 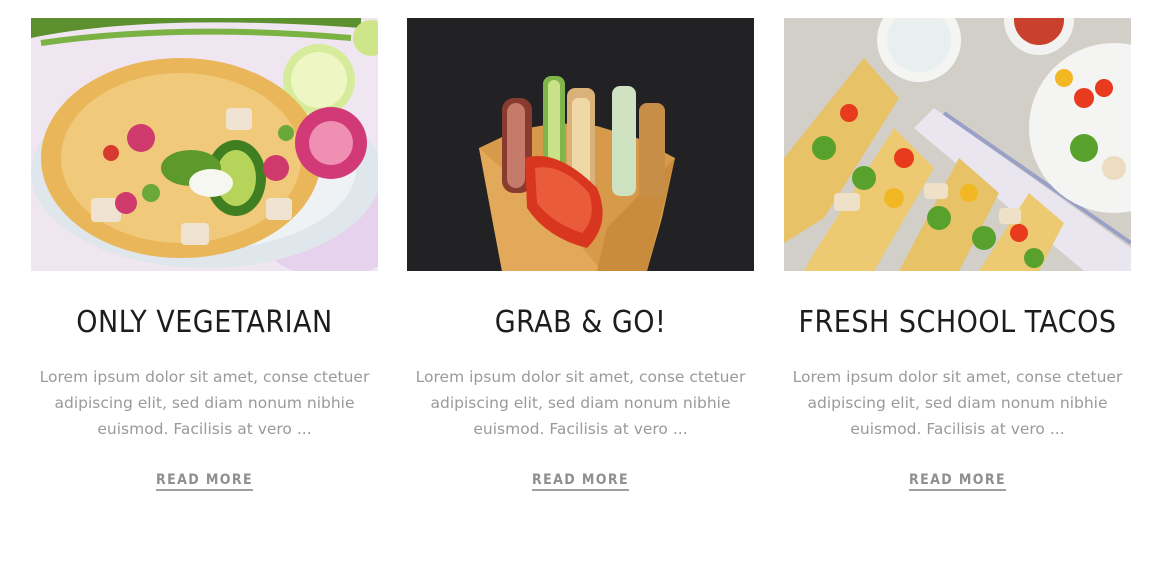 What do you see at coordinates (957, 322) in the screenshot?
I see `card-title: FRESH SCHOOL TACOS` at bounding box center [957, 322].